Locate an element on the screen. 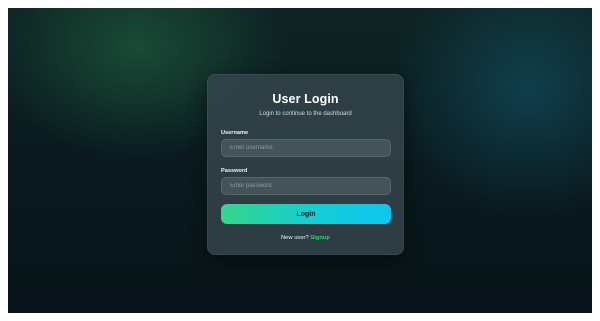 The image size is (600, 321). signup-row: New user? Signup is located at coordinates (305, 238).